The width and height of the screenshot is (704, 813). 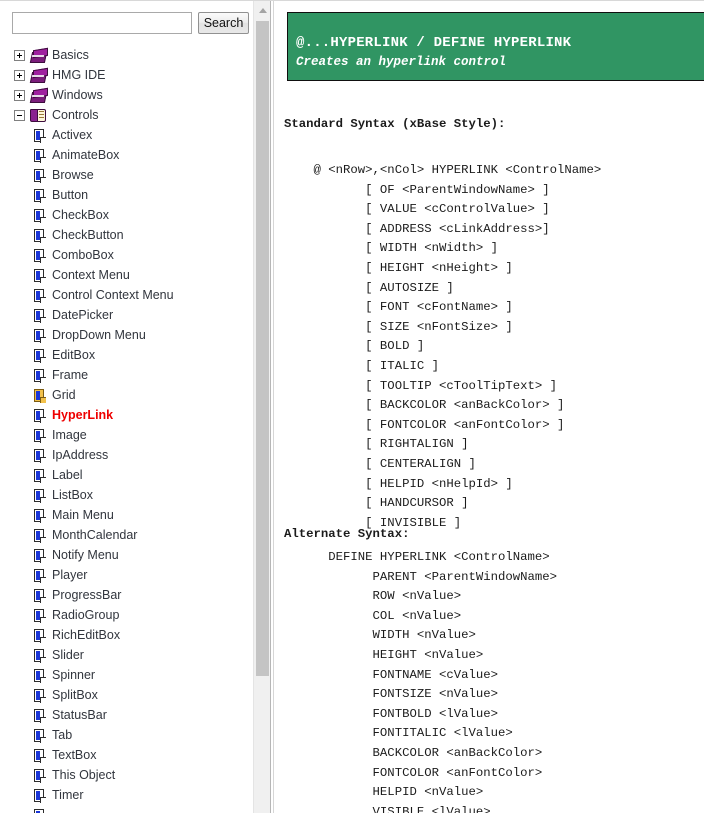 I want to click on alternate-syntax-heading: Alternate Syntax:, so click(x=347, y=534).